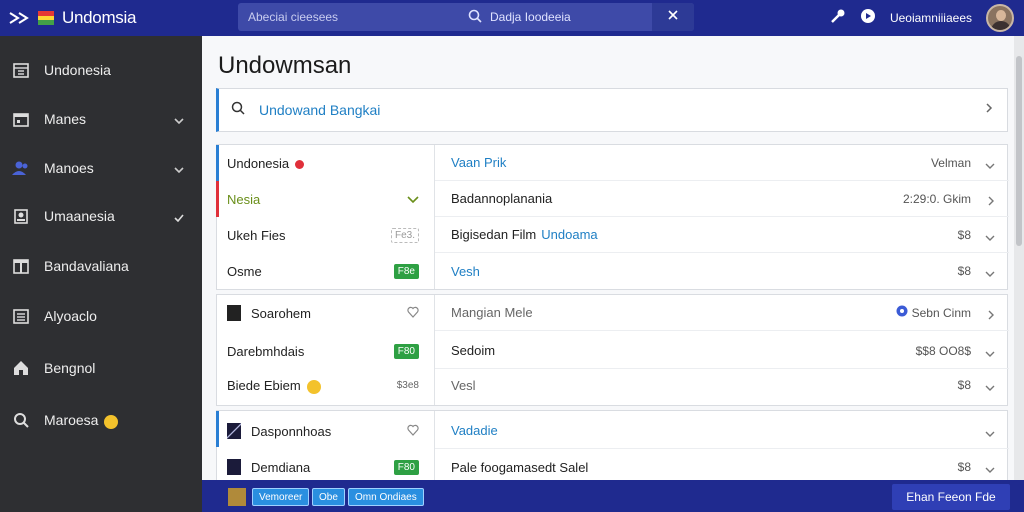 This screenshot has width=1024, height=512. What do you see at coordinates (555, 17) in the screenshot?
I see `search-query: Dadja Ioodeeia` at bounding box center [555, 17].